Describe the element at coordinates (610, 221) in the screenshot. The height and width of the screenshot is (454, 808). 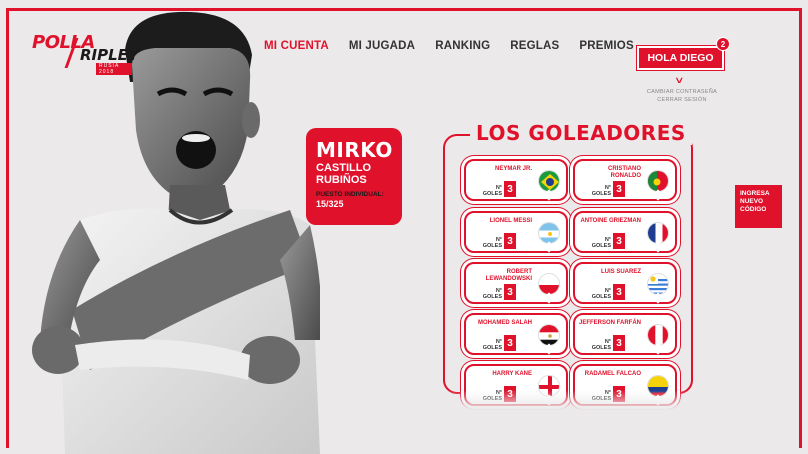
I see `scorer-name: ANTOINE GRIEZMAN` at that location.